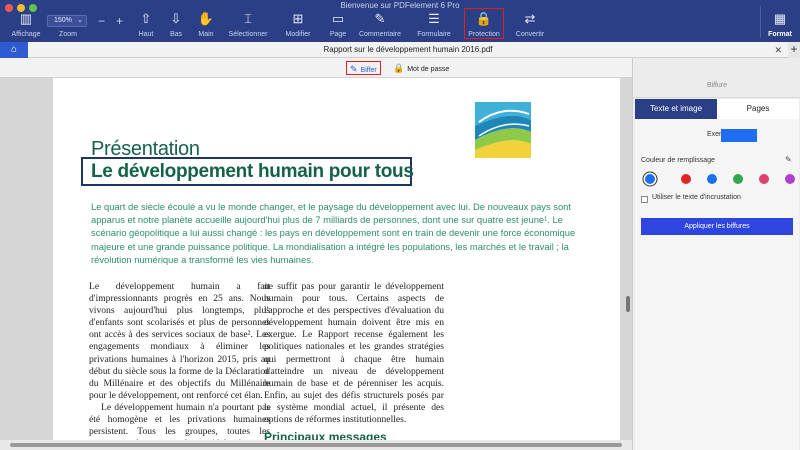 This screenshot has width=800, height=450. What do you see at coordinates (530, 18) in the screenshot?
I see `convert-icon: ⇄` at bounding box center [530, 18].